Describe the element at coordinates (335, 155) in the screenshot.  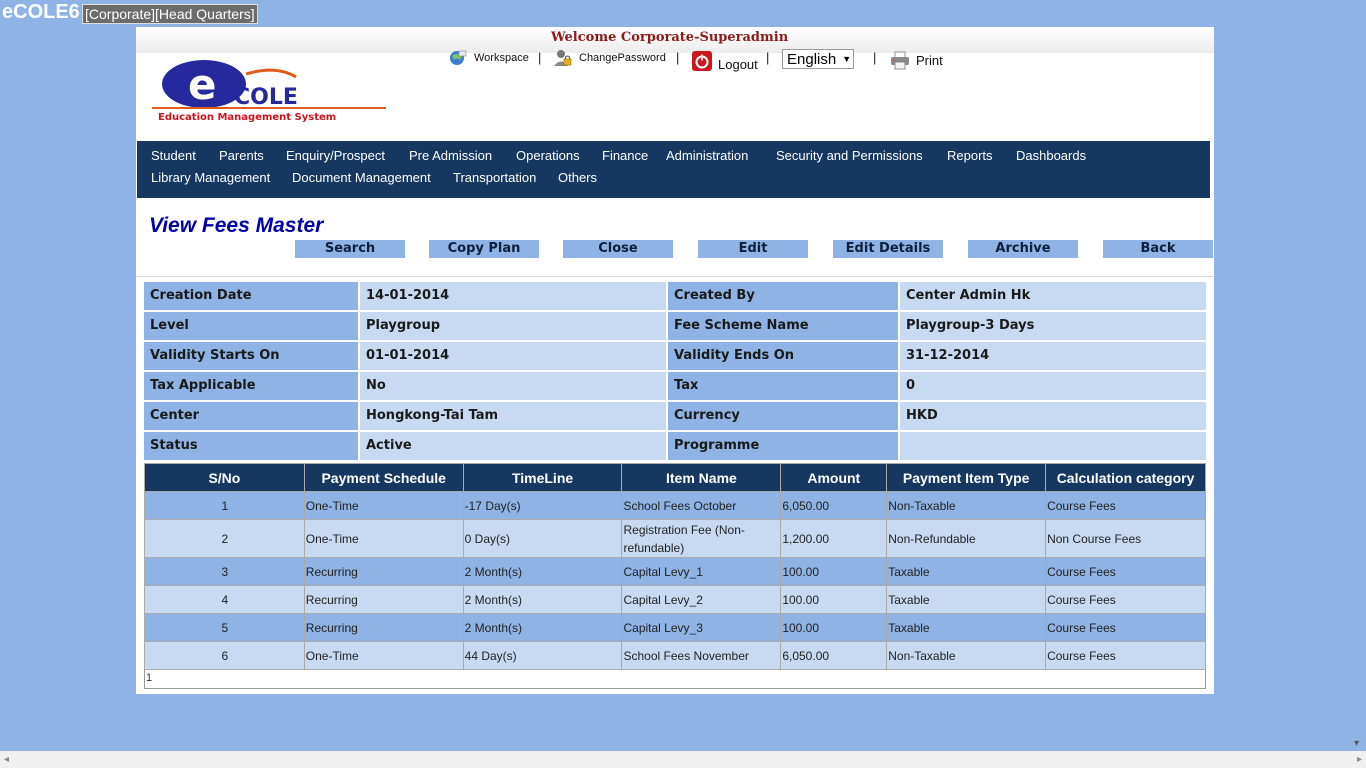
I see `nav-item-enquiry-prospect: Enquiry/Prospect` at that location.